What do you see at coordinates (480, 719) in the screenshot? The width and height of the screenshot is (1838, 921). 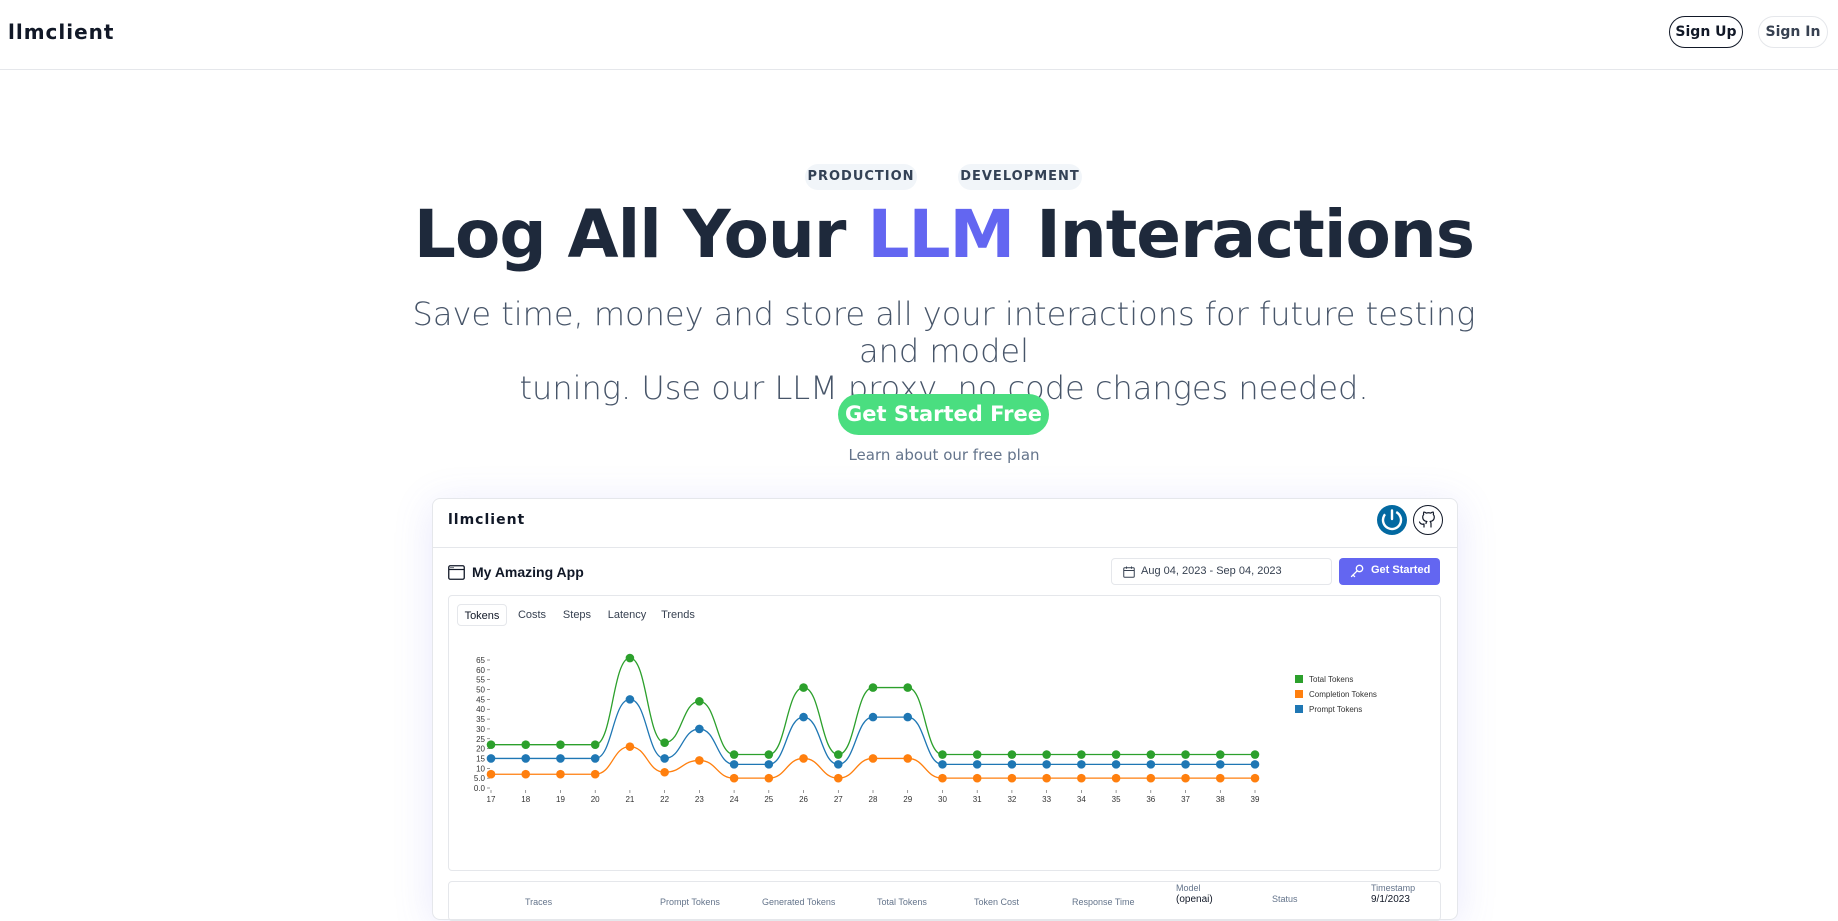 I see `y-tick-label: 35` at bounding box center [480, 719].